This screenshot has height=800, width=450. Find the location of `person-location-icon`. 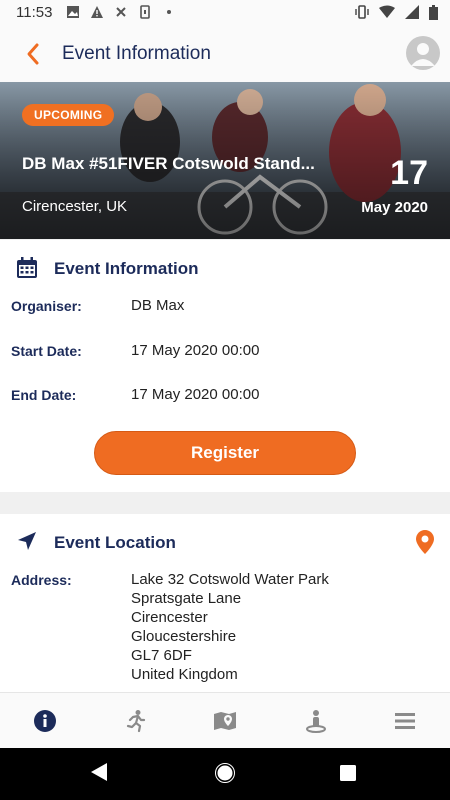

person-location-icon is located at coordinates (316, 721).